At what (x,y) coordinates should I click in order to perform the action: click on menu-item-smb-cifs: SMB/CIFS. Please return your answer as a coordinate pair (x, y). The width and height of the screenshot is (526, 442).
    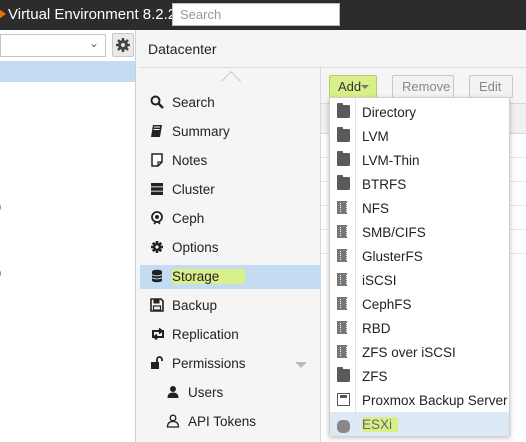
    Looking at the image, I should click on (419, 232).